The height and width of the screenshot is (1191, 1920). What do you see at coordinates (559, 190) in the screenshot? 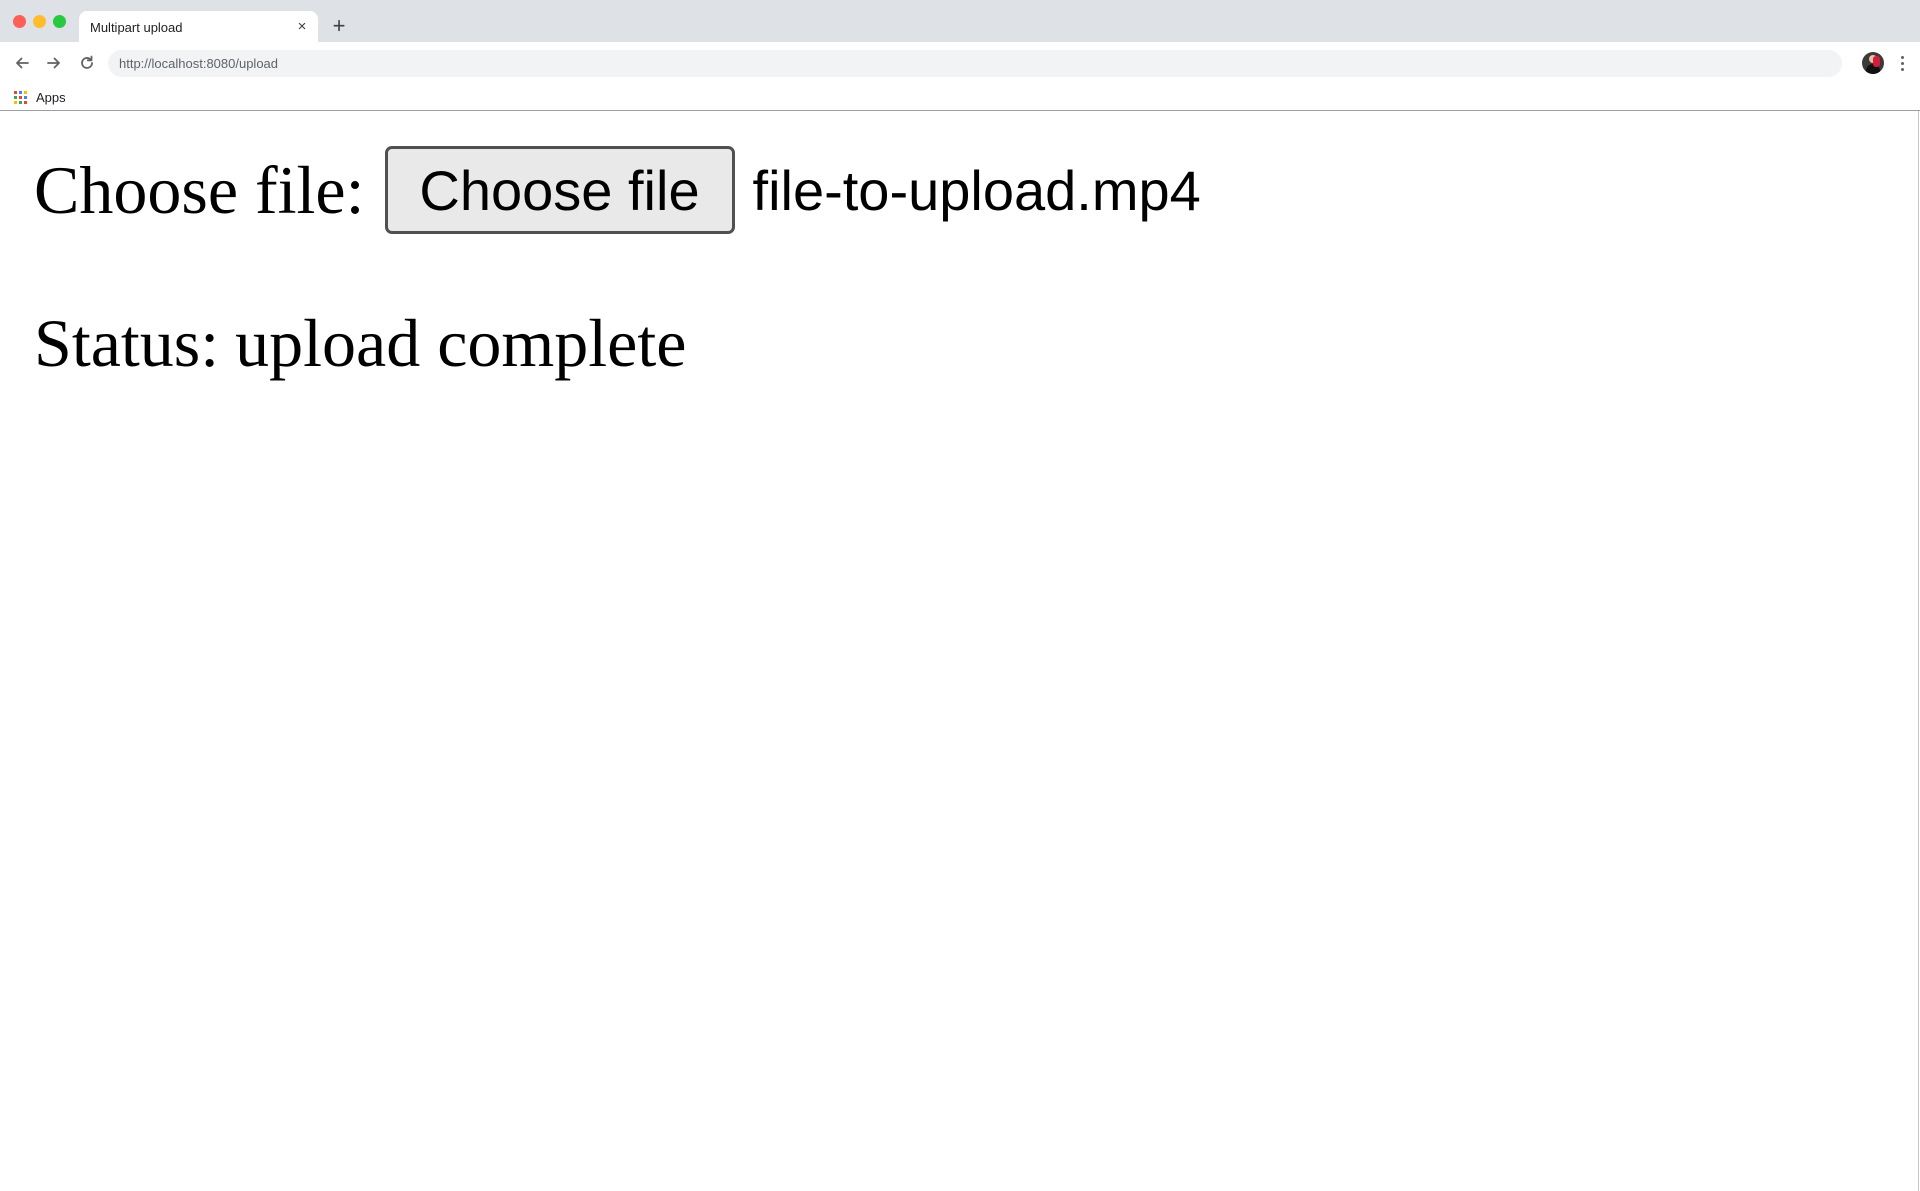
I see `choose-file-button: Choose file` at bounding box center [559, 190].